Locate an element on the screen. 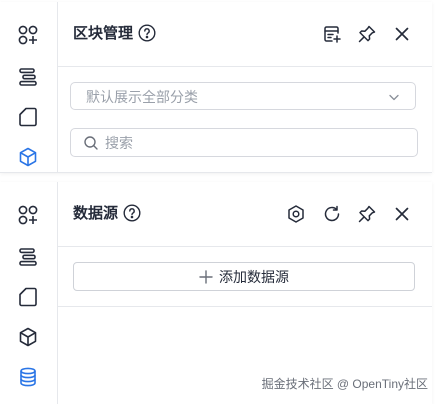 This screenshot has width=438, height=404. category-select-value: 默认展示全部分类 is located at coordinates (142, 97).